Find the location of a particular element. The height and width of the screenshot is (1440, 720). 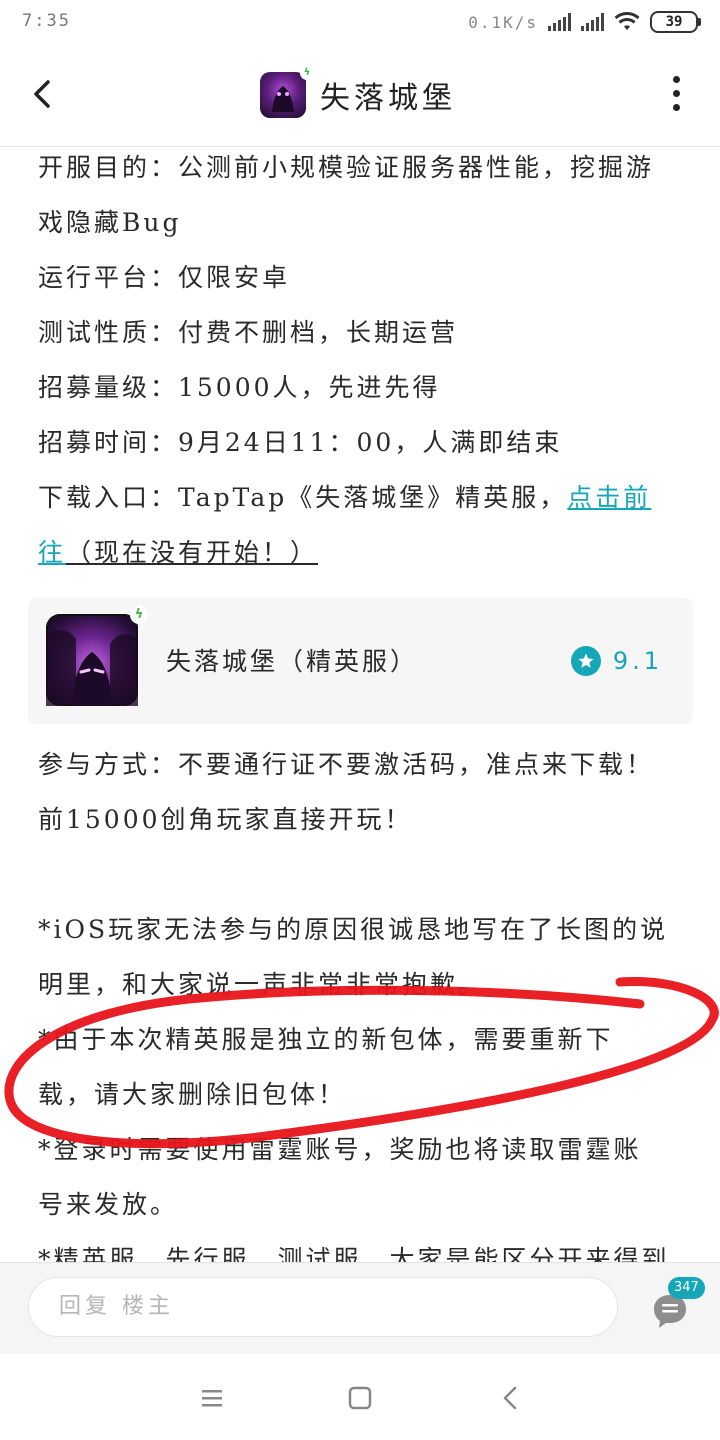

back-button is located at coordinates (44, 94).